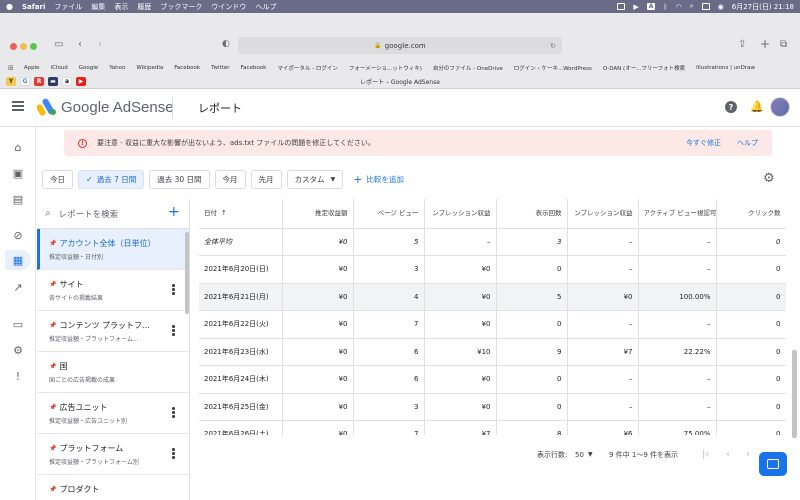 This screenshot has height=500, width=800. I want to click on wifi-icon: ◠, so click(679, 7).